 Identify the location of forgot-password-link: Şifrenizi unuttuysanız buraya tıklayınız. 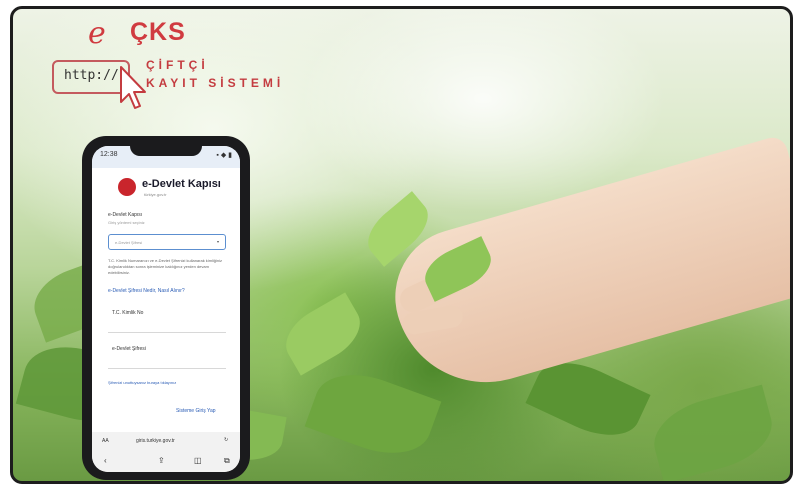
(166, 382).